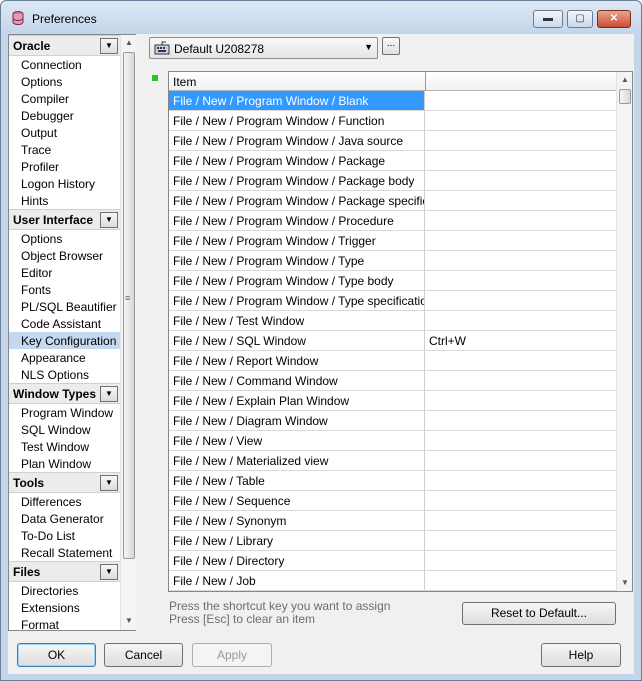  I want to click on column-header-item: Item, so click(184, 82).